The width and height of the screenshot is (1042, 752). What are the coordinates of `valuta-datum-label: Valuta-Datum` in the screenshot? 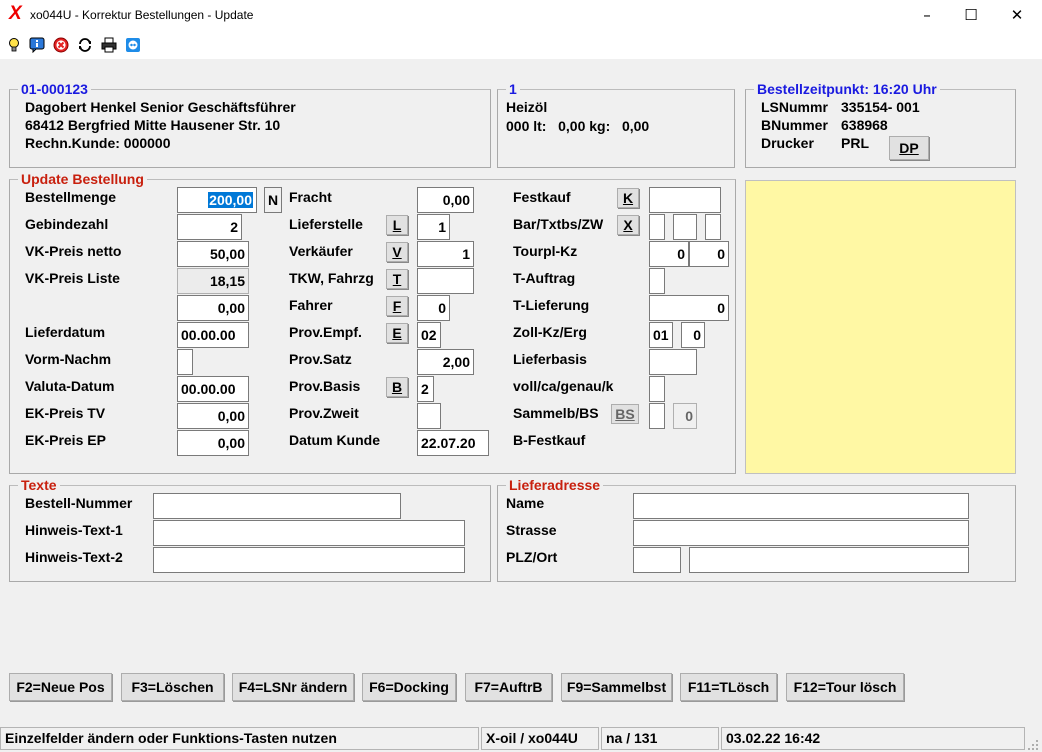 It's located at (70, 386).